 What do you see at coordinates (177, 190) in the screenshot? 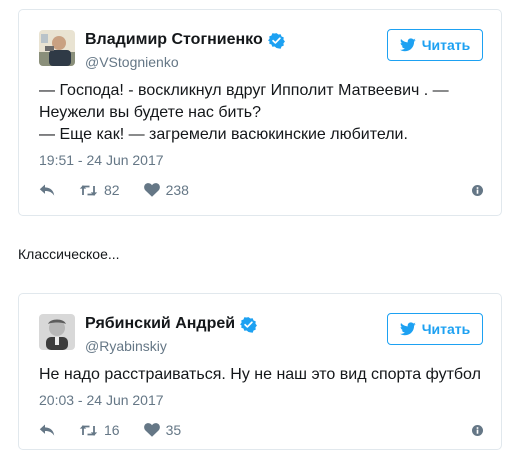
I see `like-count: 238` at bounding box center [177, 190].